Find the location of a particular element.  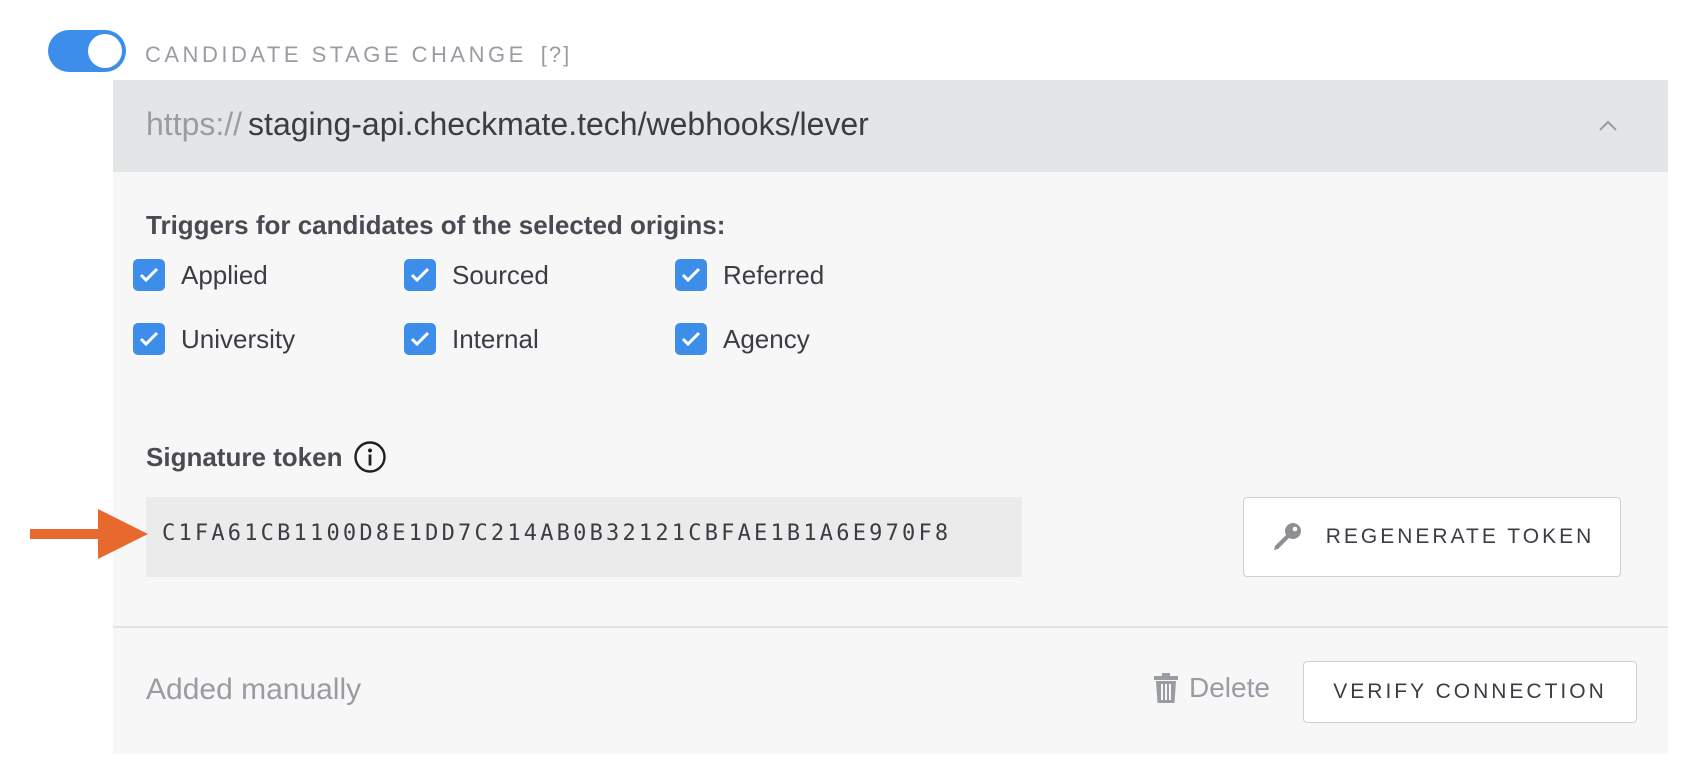

checkbox-agency: Agency is located at coordinates (742, 339).